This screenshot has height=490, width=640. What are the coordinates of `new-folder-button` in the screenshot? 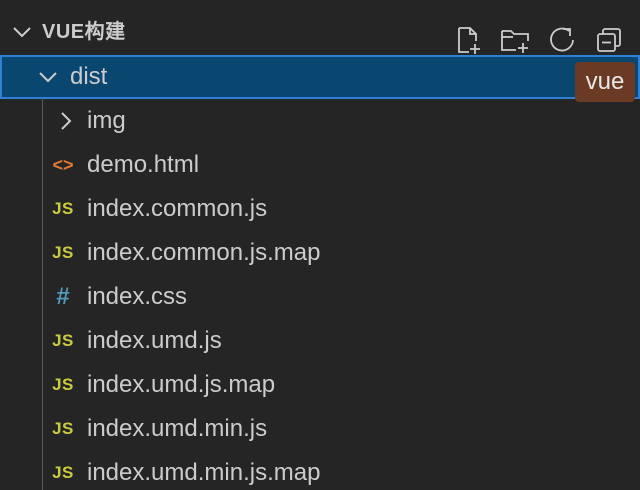 It's located at (515, 40).